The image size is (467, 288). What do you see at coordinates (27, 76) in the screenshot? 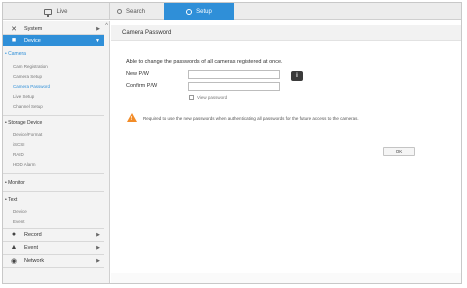
I see `sidebar-subitem-camera-setup: Camera Setup` at bounding box center [27, 76].